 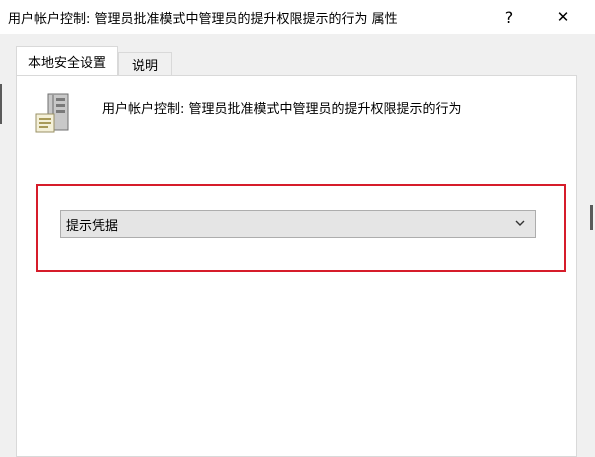 I want to click on dropdown-selected-value: 提示凭据, so click(x=92, y=226).